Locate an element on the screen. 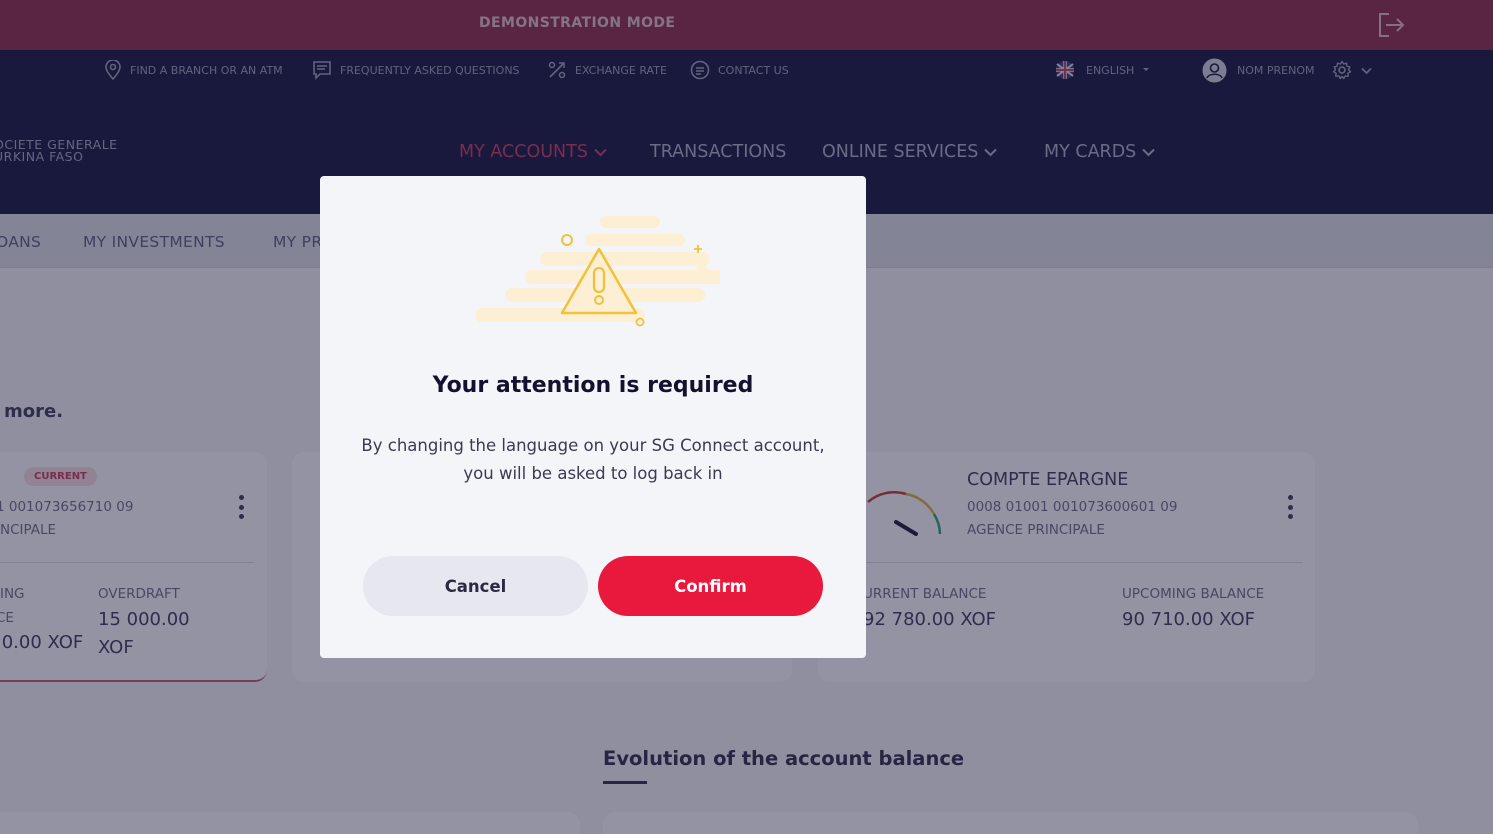  cancel-button: Cancel is located at coordinates (475, 586).